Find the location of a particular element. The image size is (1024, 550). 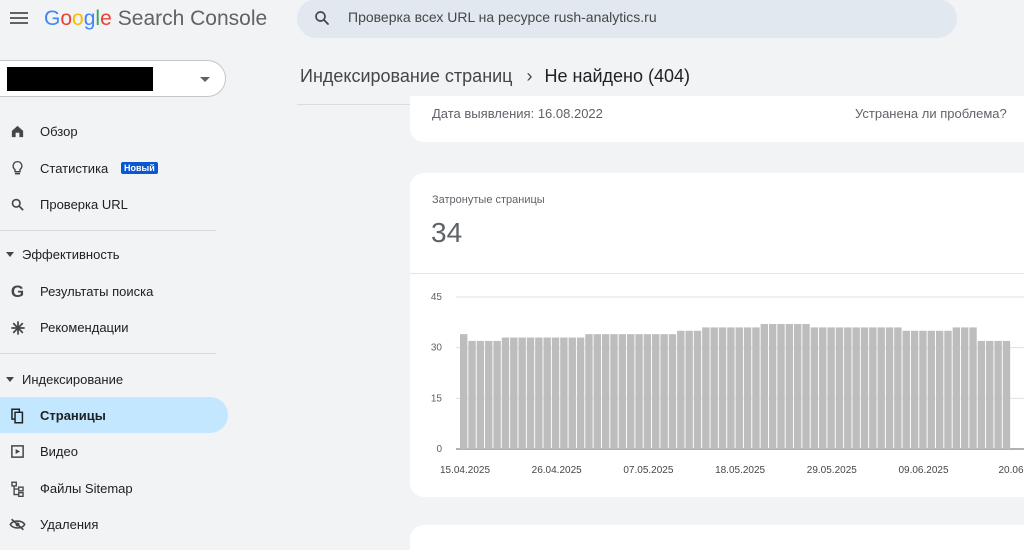

sidebar-item-video: Видео is located at coordinates (114, 451).